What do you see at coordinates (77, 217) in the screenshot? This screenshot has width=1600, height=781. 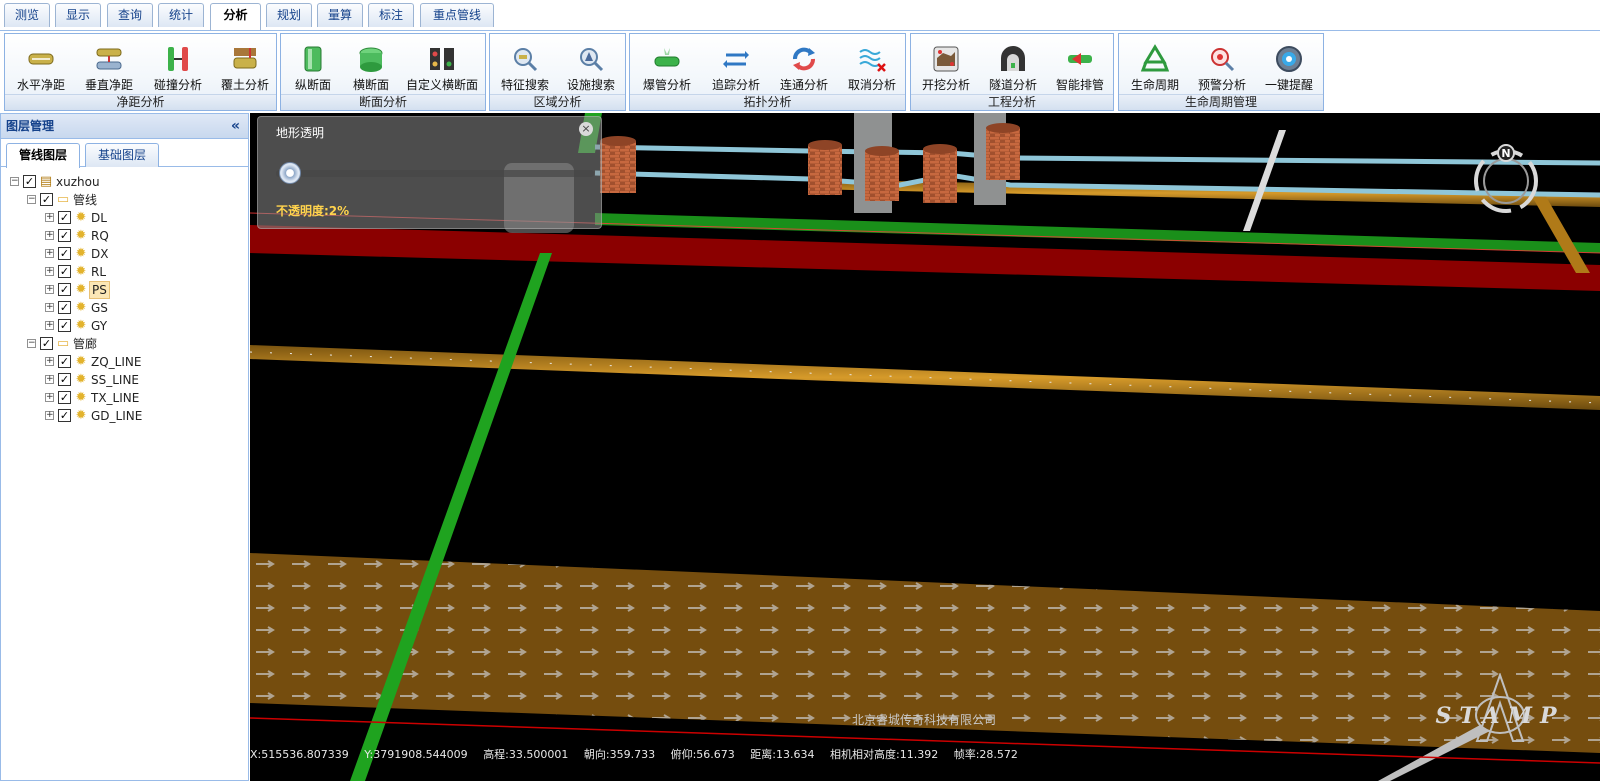 I see `tree-node-layer-dl: + ✓ ✹ DL` at bounding box center [77, 217].